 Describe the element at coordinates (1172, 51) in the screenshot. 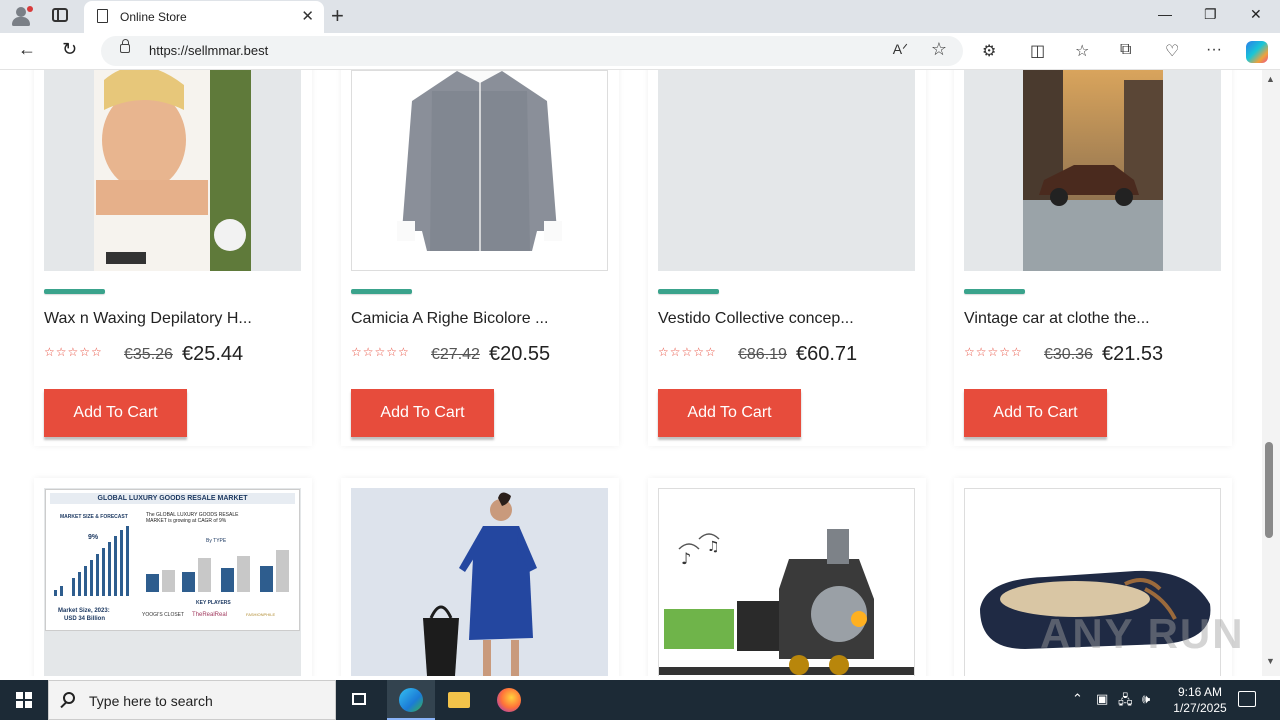

I see `performance-icon: ♡` at that location.